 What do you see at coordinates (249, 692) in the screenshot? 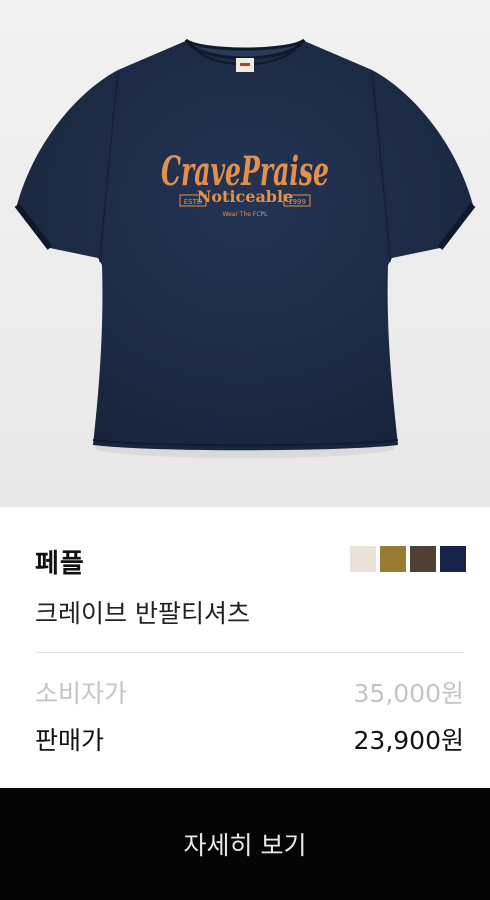
I see `msrp-row: 소비자가 35,000원` at bounding box center [249, 692].